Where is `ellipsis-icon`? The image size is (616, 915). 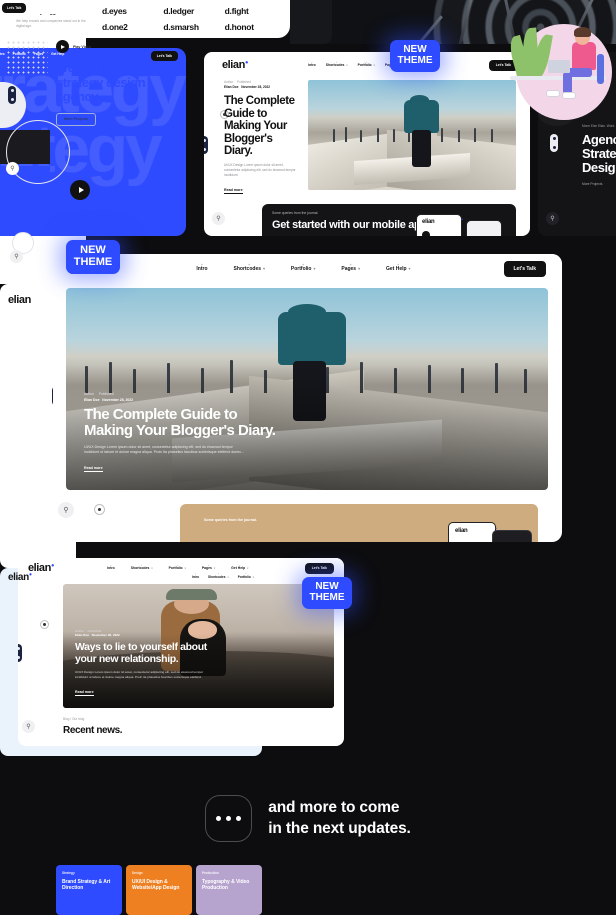 ellipsis-icon is located at coordinates (229, 818).